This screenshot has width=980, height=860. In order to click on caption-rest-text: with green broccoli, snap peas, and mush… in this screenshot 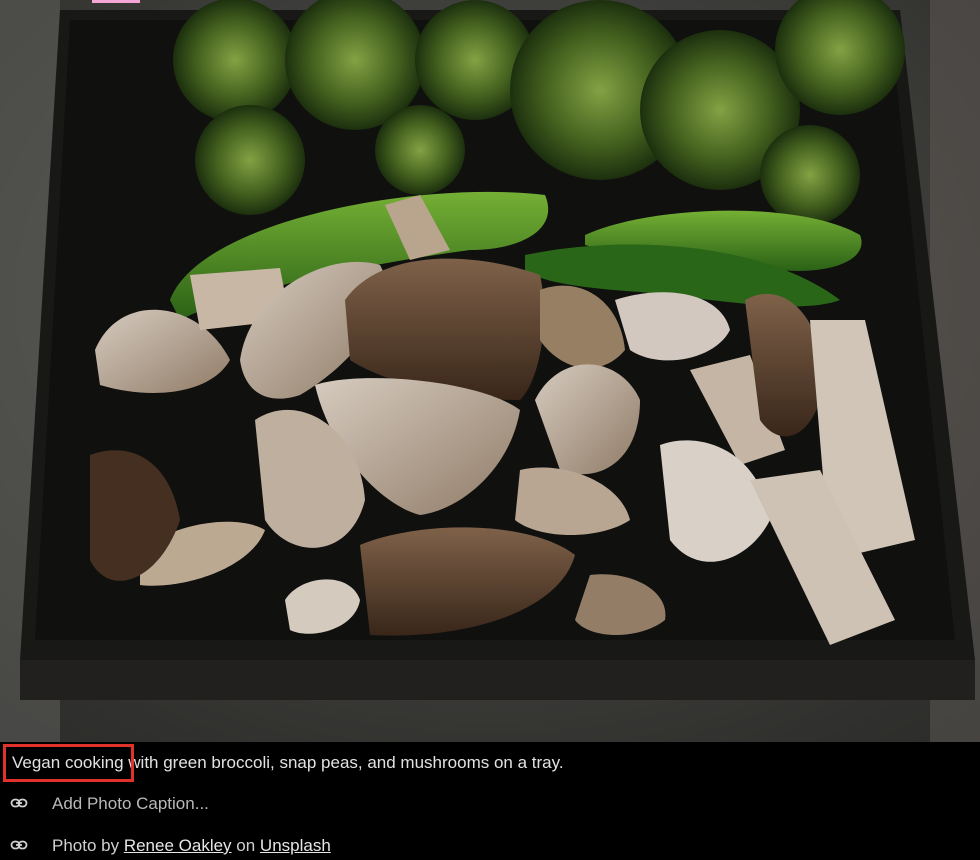, I will do `click(343, 762)`.